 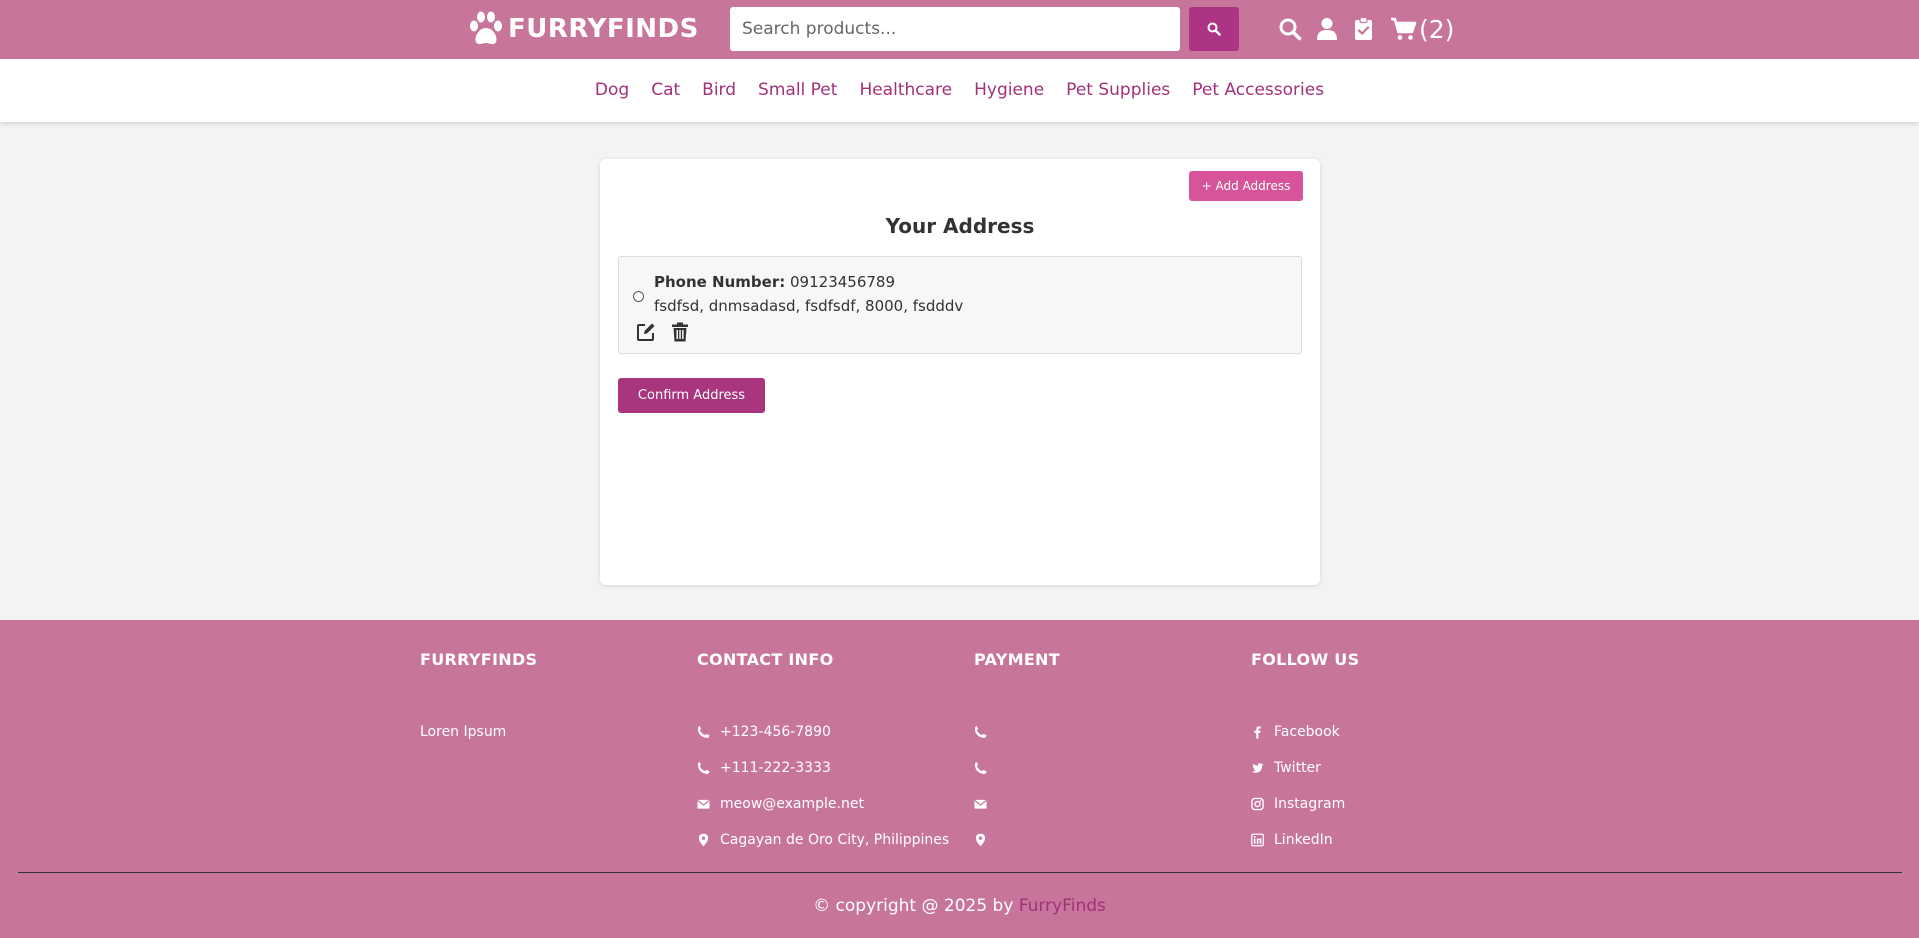 I want to click on contact-phone-1-text: +123-456-7890, so click(x=775, y=732).